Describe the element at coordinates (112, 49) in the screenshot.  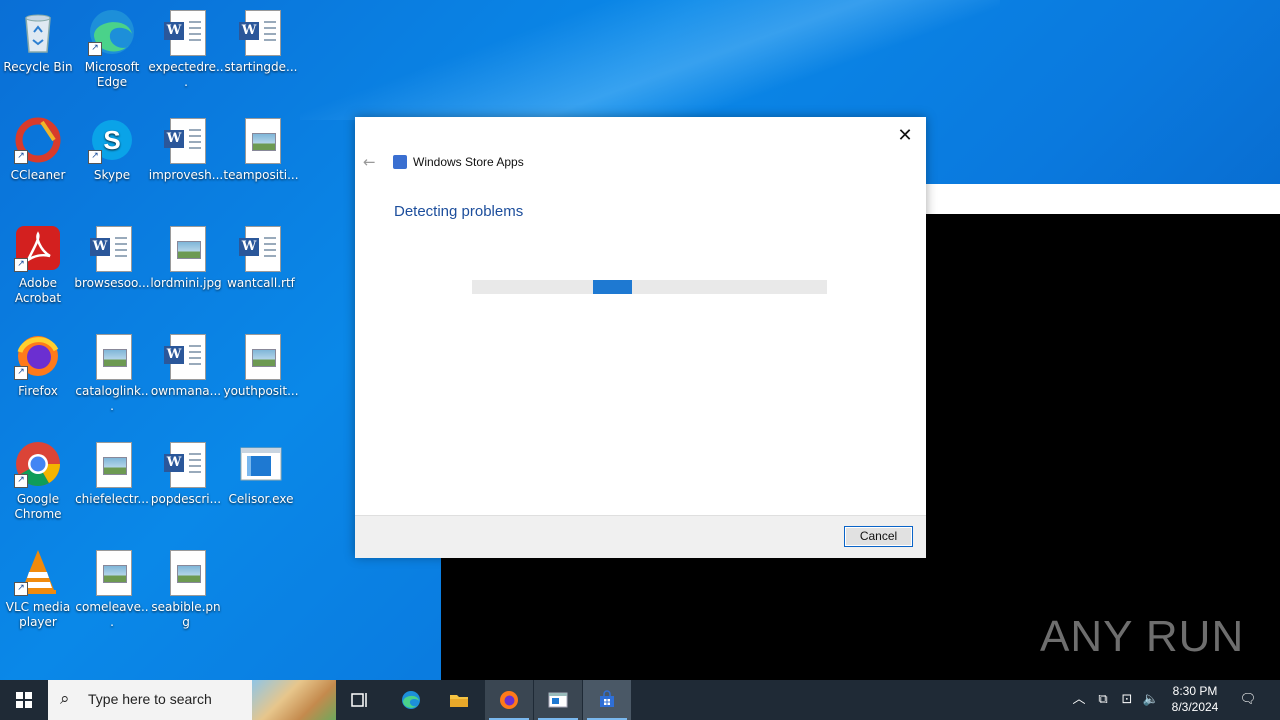
I see `desktop-icon-microsoft-edge: ↗ Microsoft Edge` at that location.